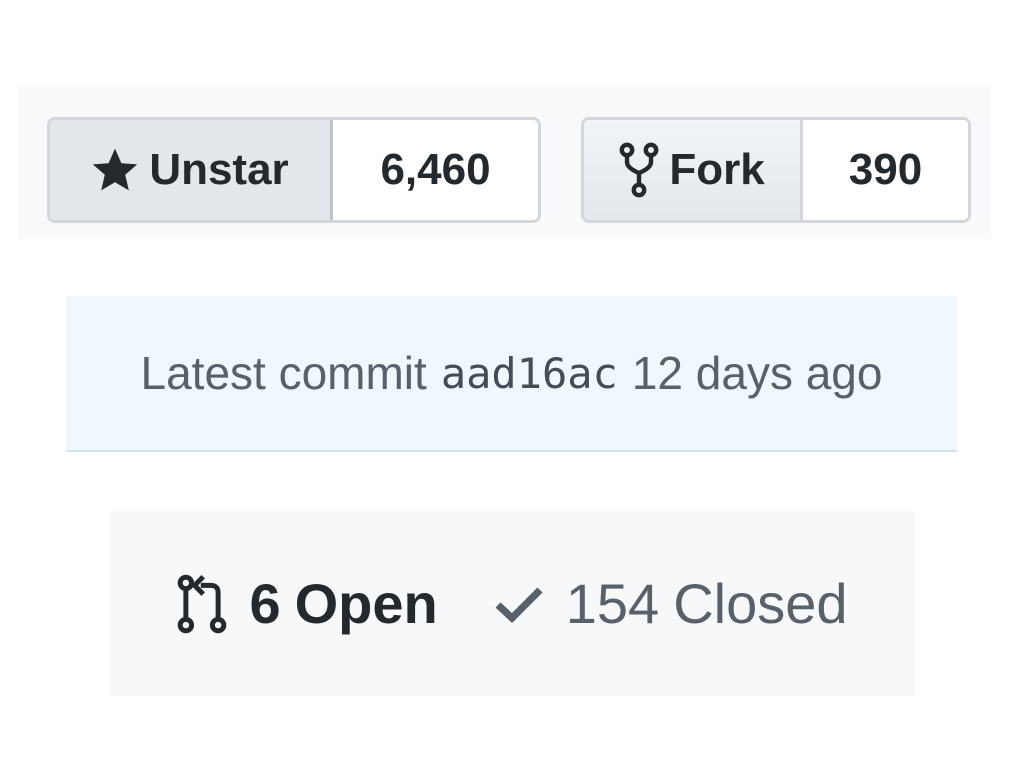 The width and height of the screenshot is (1024, 768). I want to click on unstar-button: Unstar, so click(191, 170).